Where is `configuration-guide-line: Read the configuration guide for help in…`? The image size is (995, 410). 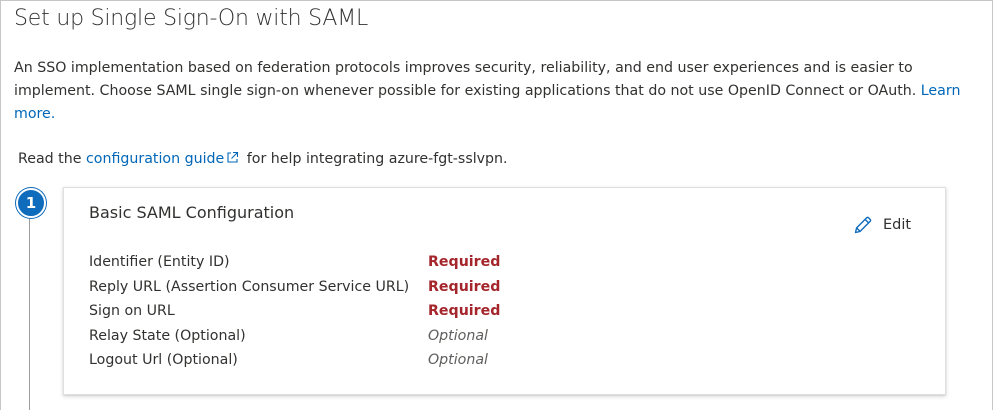
configuration-guide-line: Read the configuration guide for help in… is located at coordinates (263, 159).